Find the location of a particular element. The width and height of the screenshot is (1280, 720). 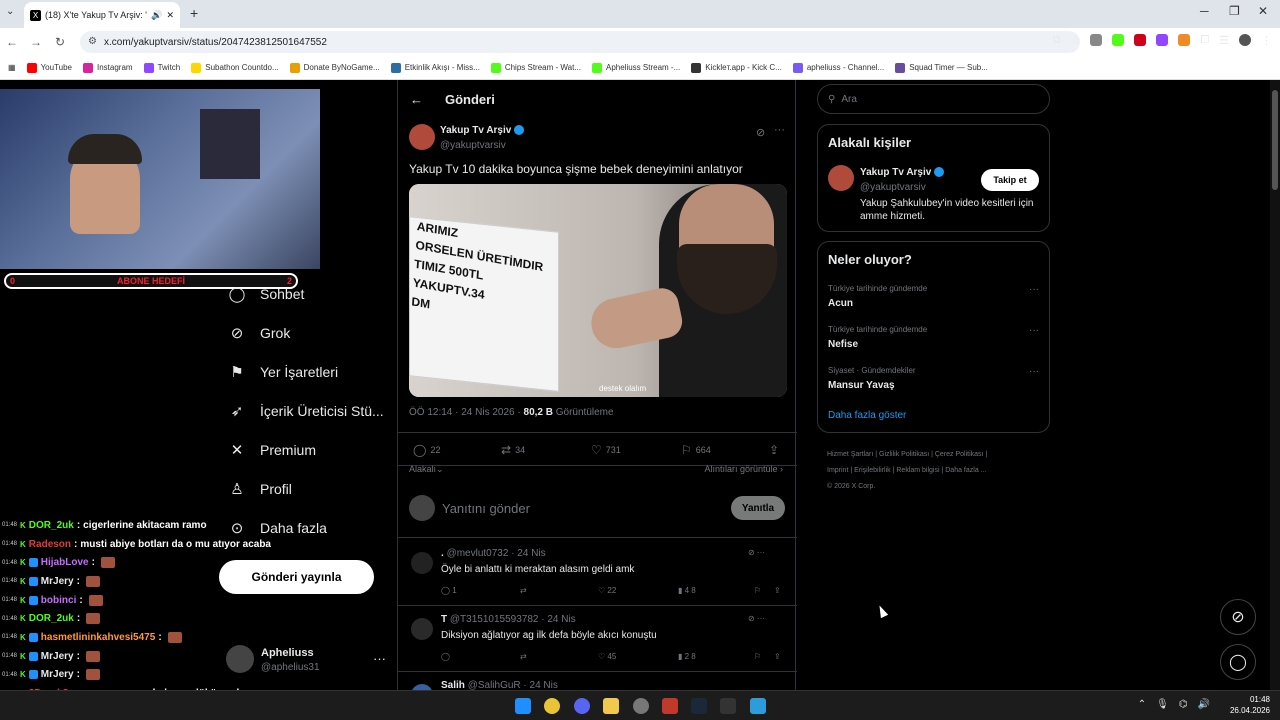

discord-icon is located at coordinates (582, 706).